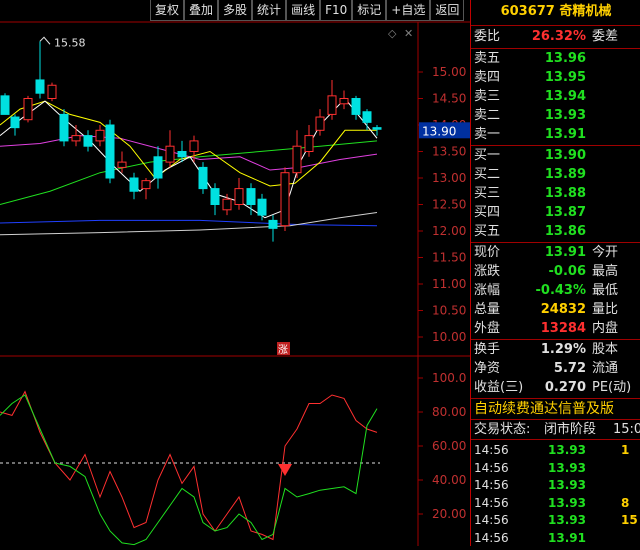  I want to click on ask-row-0-value: 13.96, so click(565, 58).